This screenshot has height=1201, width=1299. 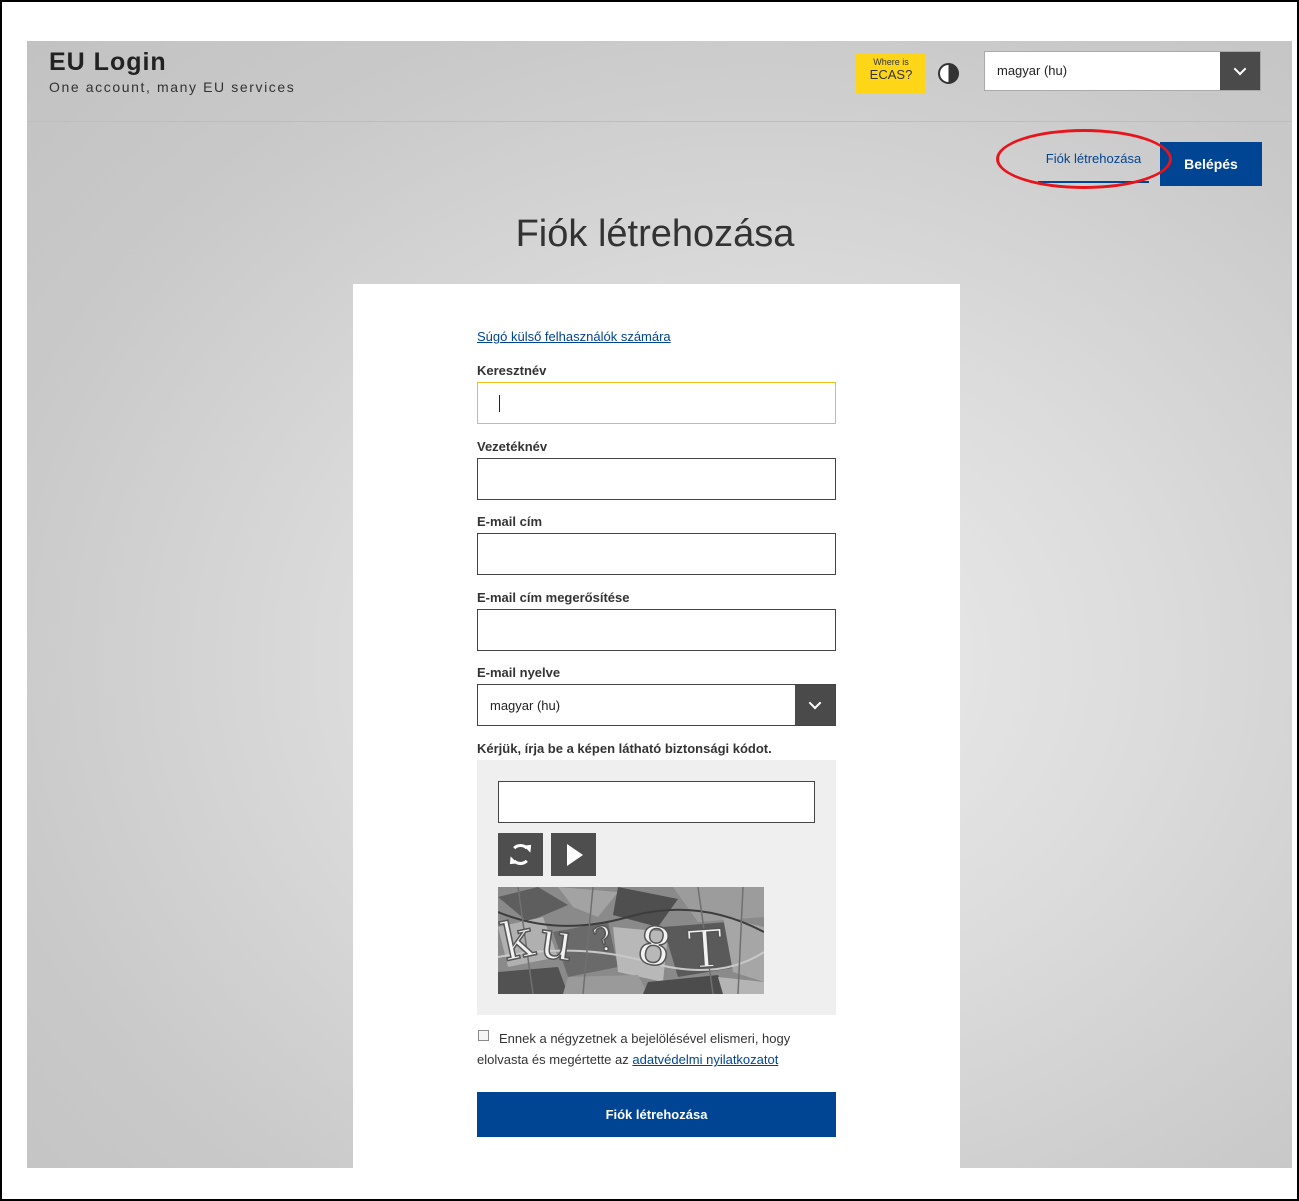 I want to click on where-is-ecas-link: Where is ECAS?, so click(x=891, y=74).